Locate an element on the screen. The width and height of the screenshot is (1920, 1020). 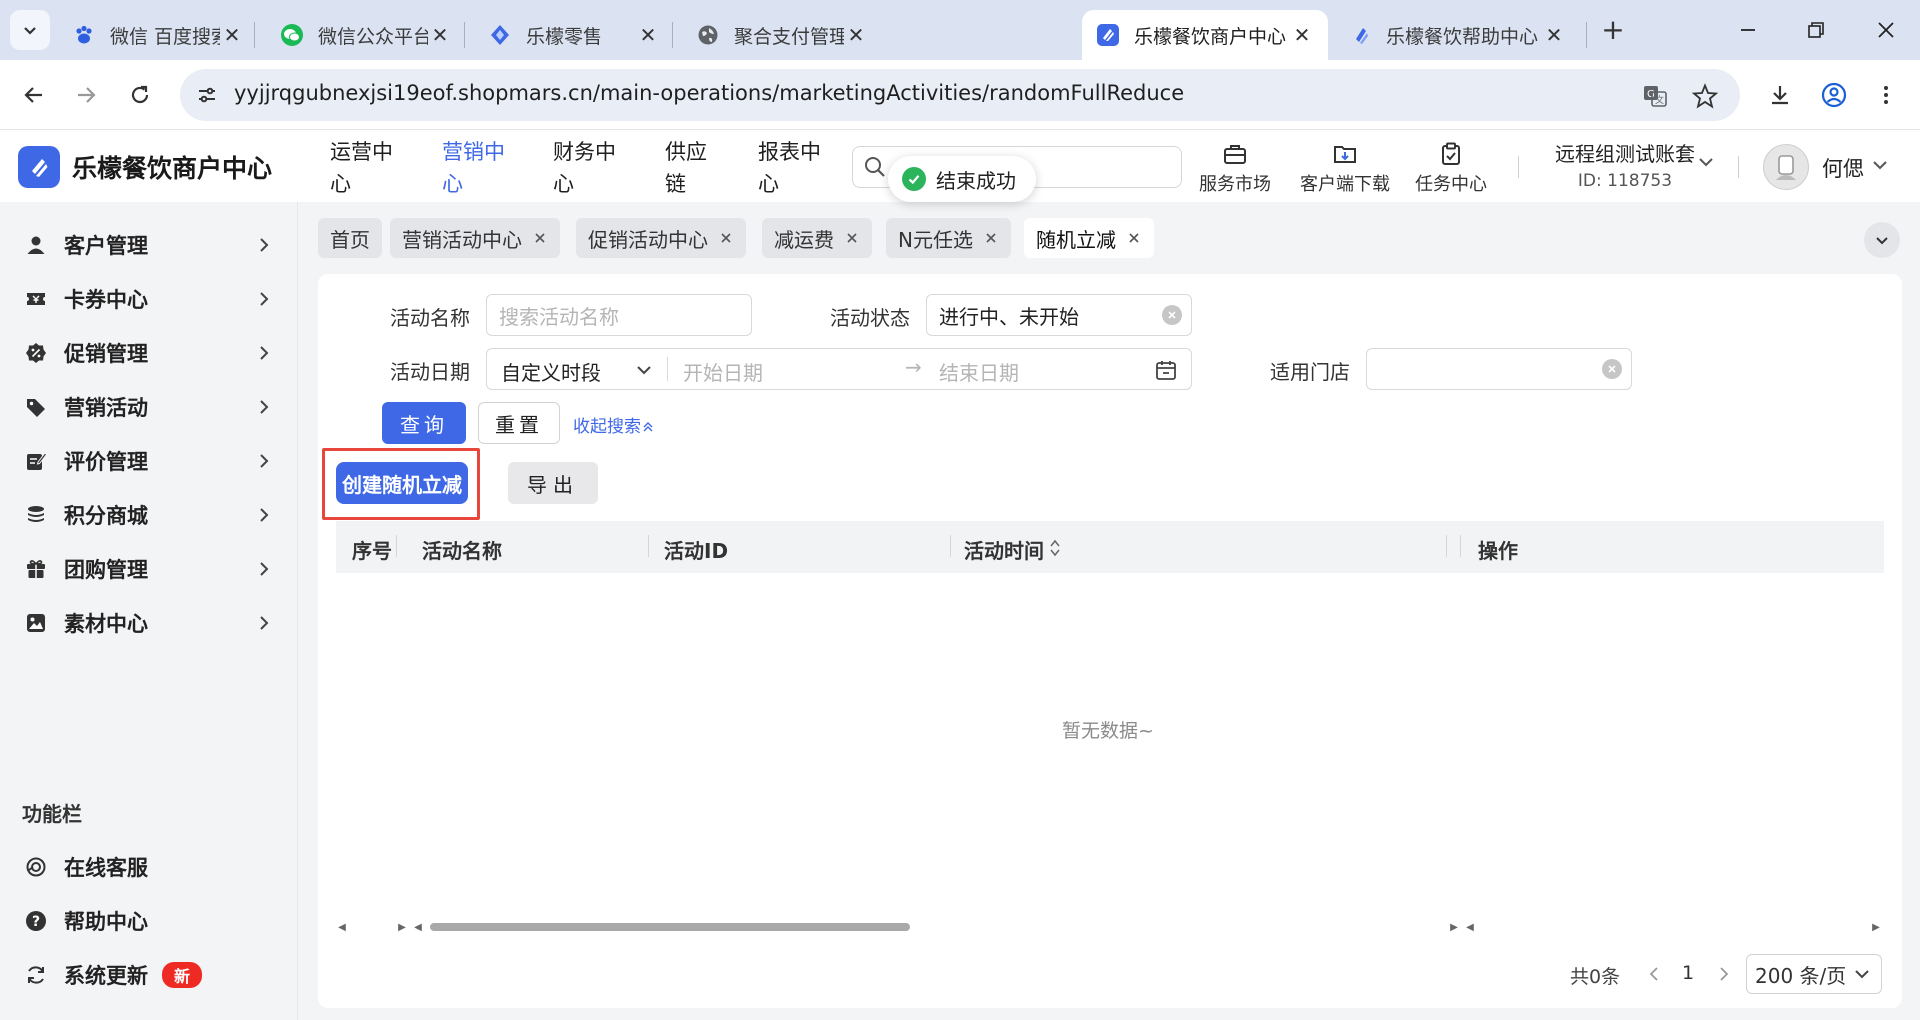
browser-tab-active: 乐檬餐饮商户中心 ✕ is located at coordinates (1205, 35).